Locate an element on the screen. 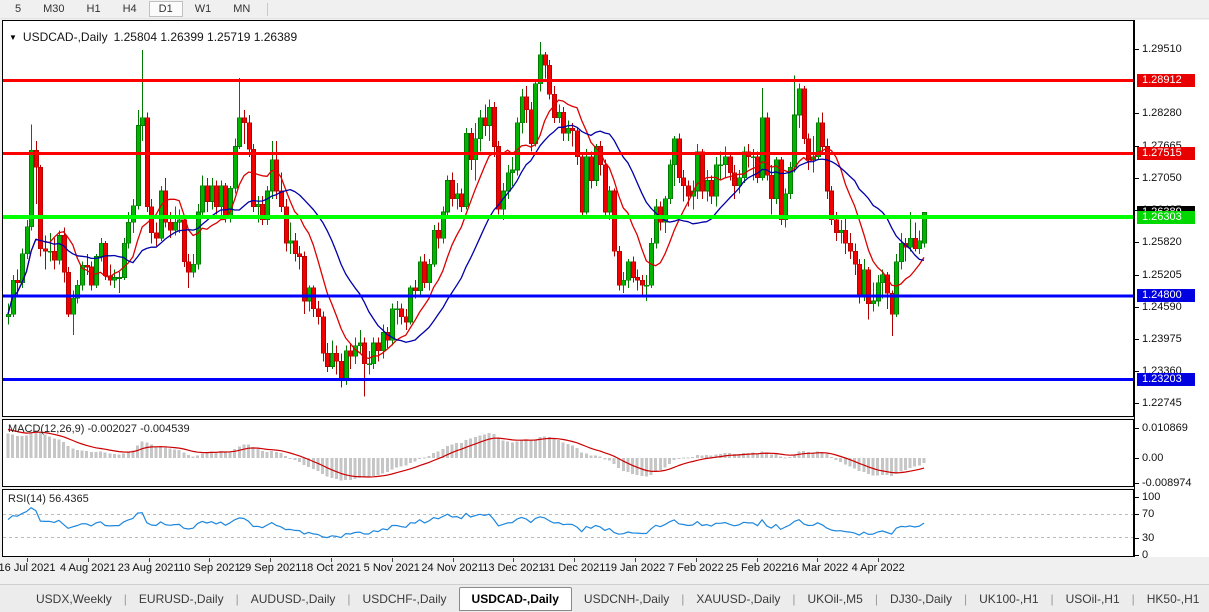  date-label: 19 Jan 2022 is located at coordinates (635, 568).